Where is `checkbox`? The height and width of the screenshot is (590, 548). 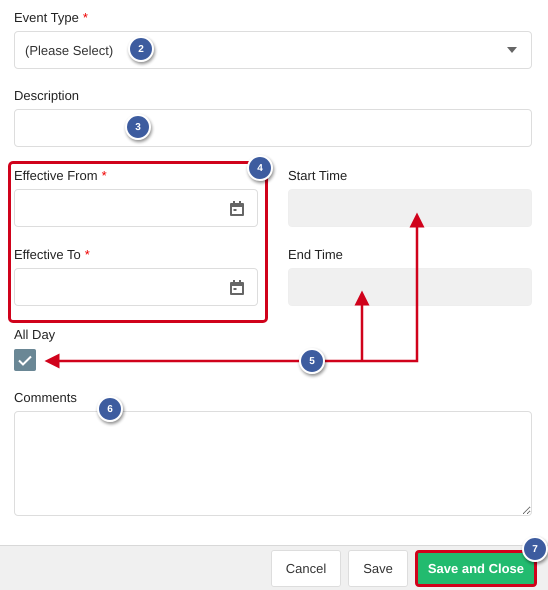
checkbox is located at coordinates (25, 360).